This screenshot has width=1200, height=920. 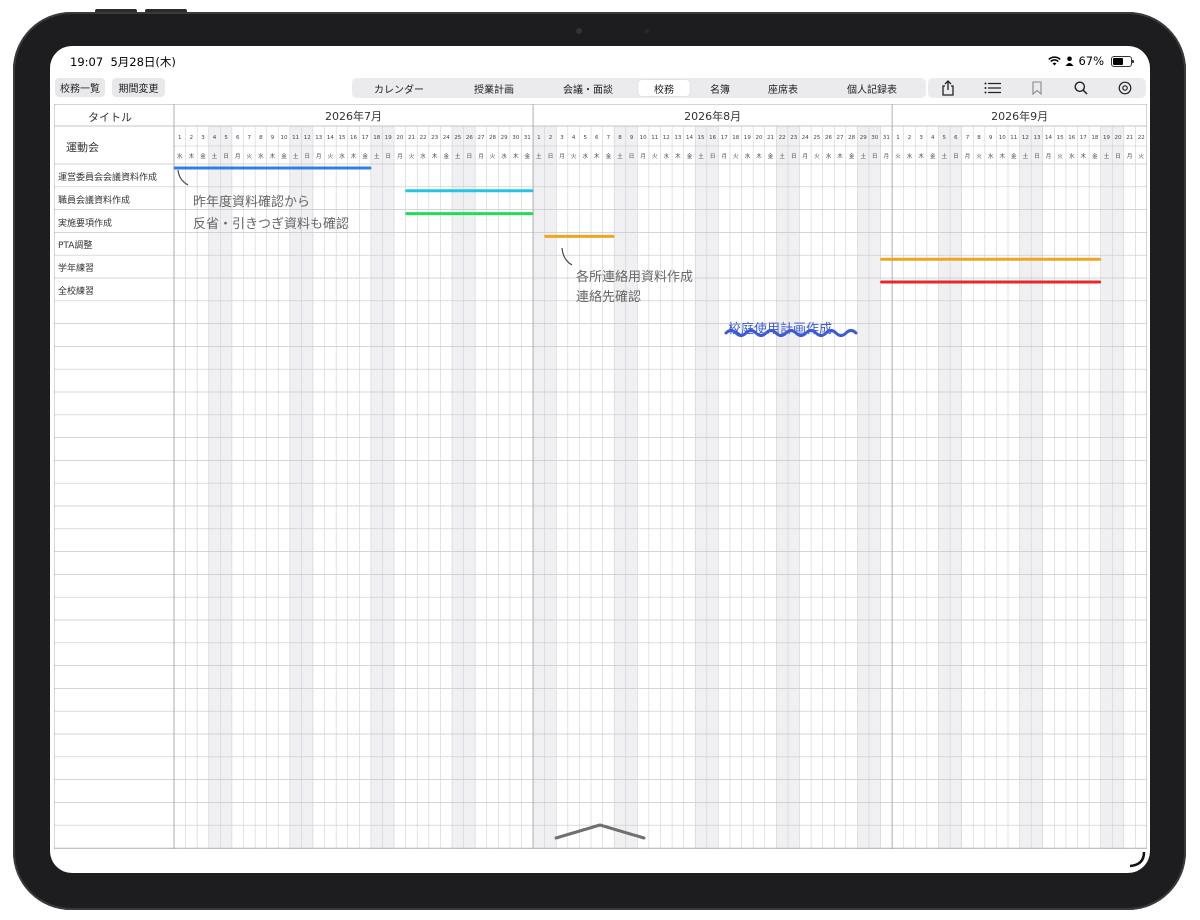 I want to click on status-date: 5月28日(木), so click(x=143, y=62).